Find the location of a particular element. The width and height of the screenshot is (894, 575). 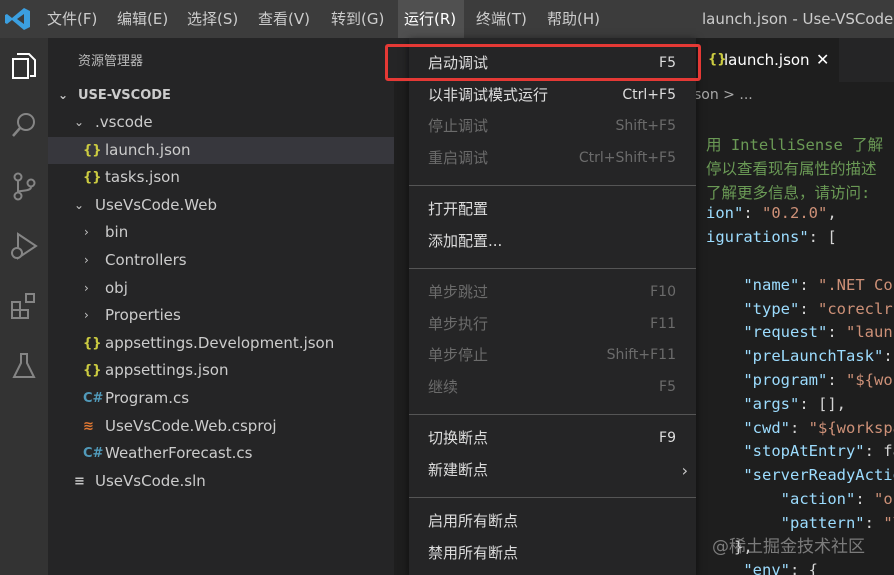

close-icon: ✕ is located at coordinates (822, 60).